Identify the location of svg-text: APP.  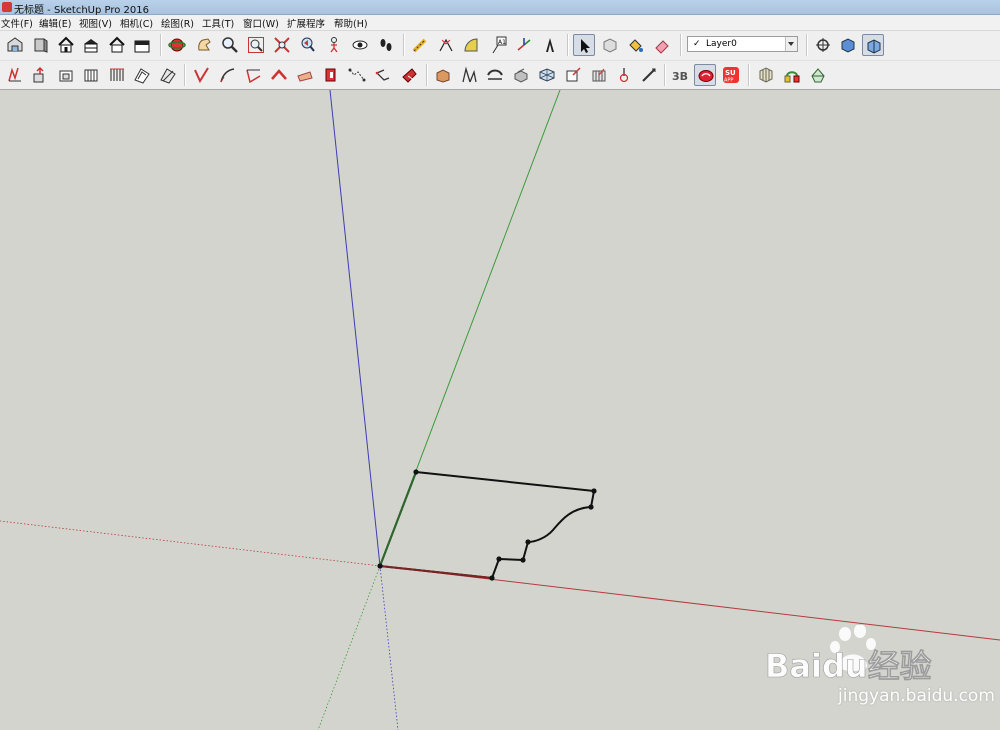
(728, 81).